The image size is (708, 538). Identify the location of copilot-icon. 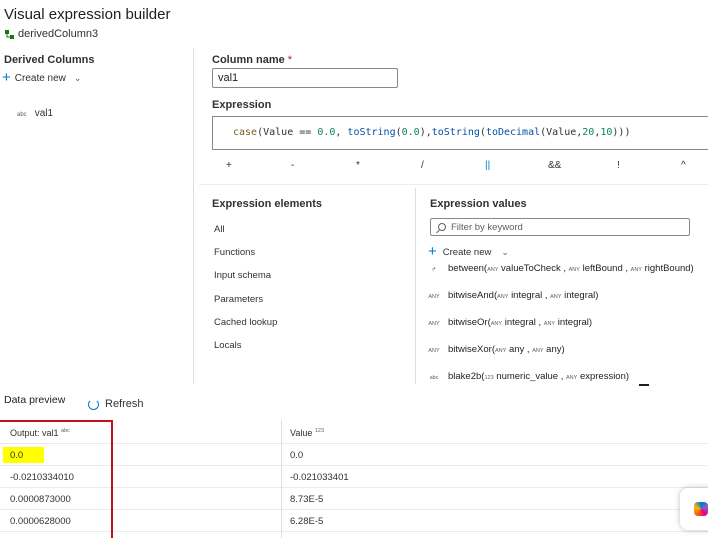
(701, 509).